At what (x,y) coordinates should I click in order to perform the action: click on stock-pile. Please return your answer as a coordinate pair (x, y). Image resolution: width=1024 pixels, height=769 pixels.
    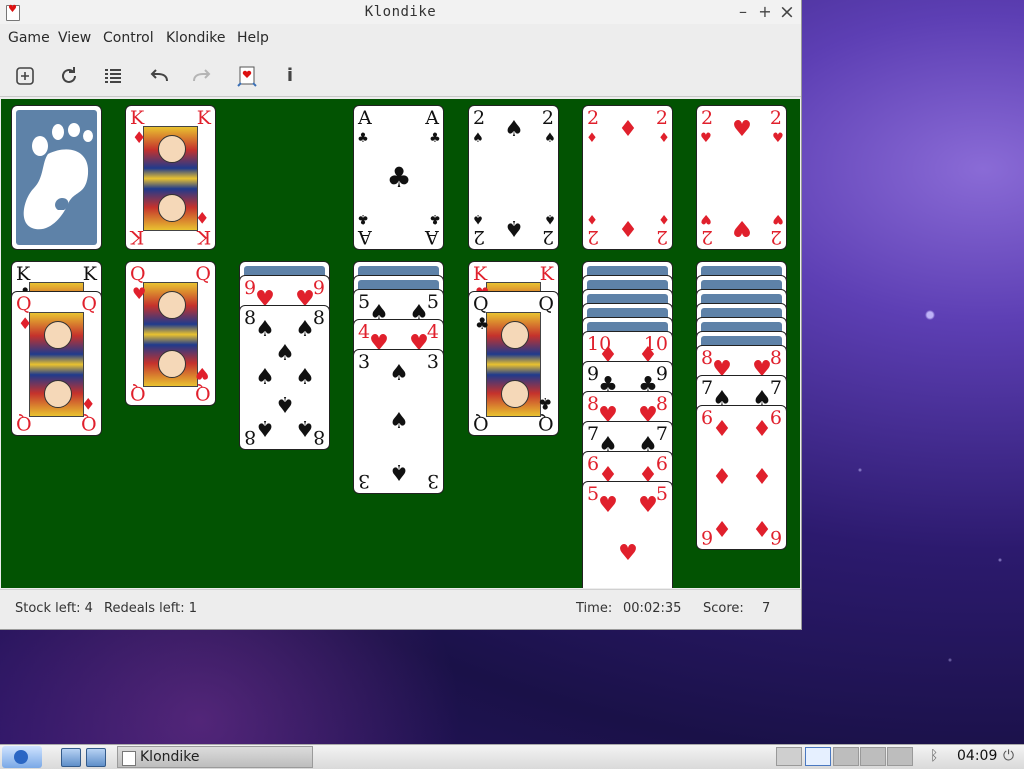
    Looking at the image, I should click on (56, 177).